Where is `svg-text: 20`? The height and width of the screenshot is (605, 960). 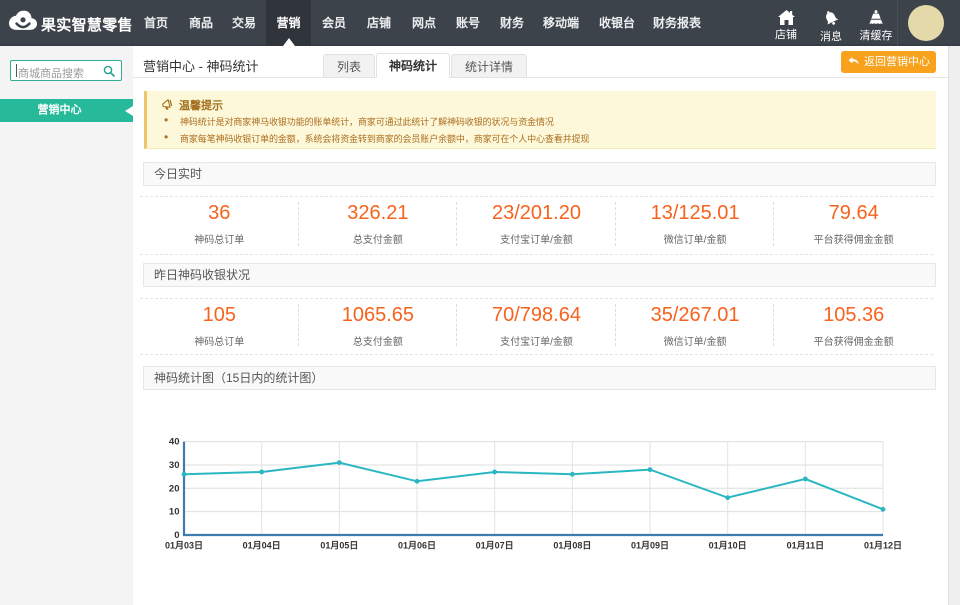
svg-text: 20 is located at coordinates (174, 488).